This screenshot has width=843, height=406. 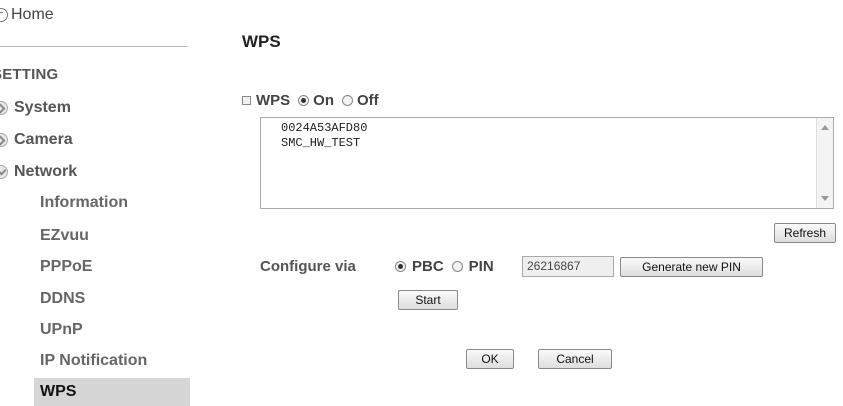 I want to click on ap-list-scrollbar, so click(x=824, y=163).